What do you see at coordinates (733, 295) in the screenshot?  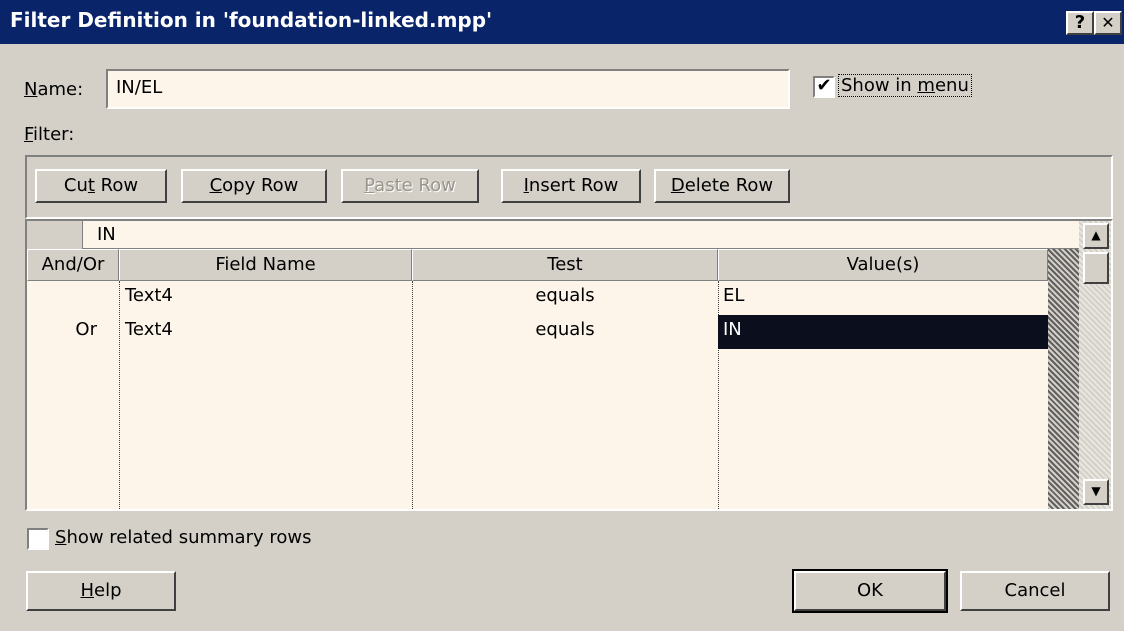 I see `cell-value: EL` at bounding box center [733, 295].